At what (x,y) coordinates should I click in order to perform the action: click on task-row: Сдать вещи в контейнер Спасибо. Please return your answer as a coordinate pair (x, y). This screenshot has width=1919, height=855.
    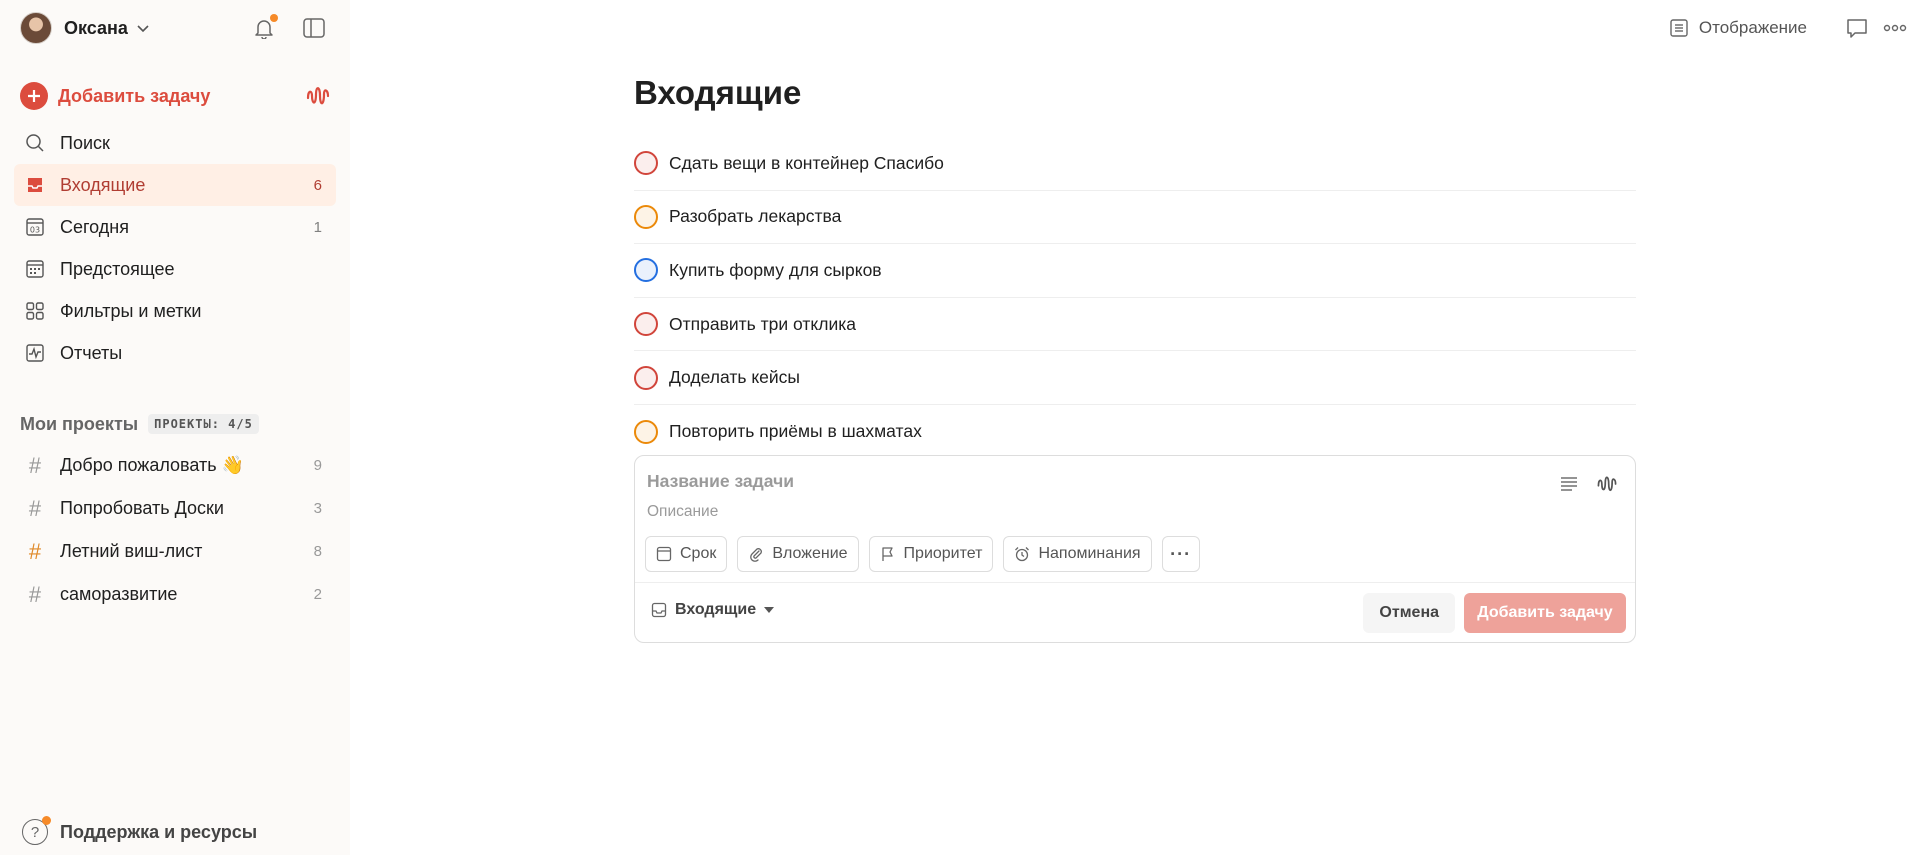
    Looking at the image, I should click on (1135, 164).